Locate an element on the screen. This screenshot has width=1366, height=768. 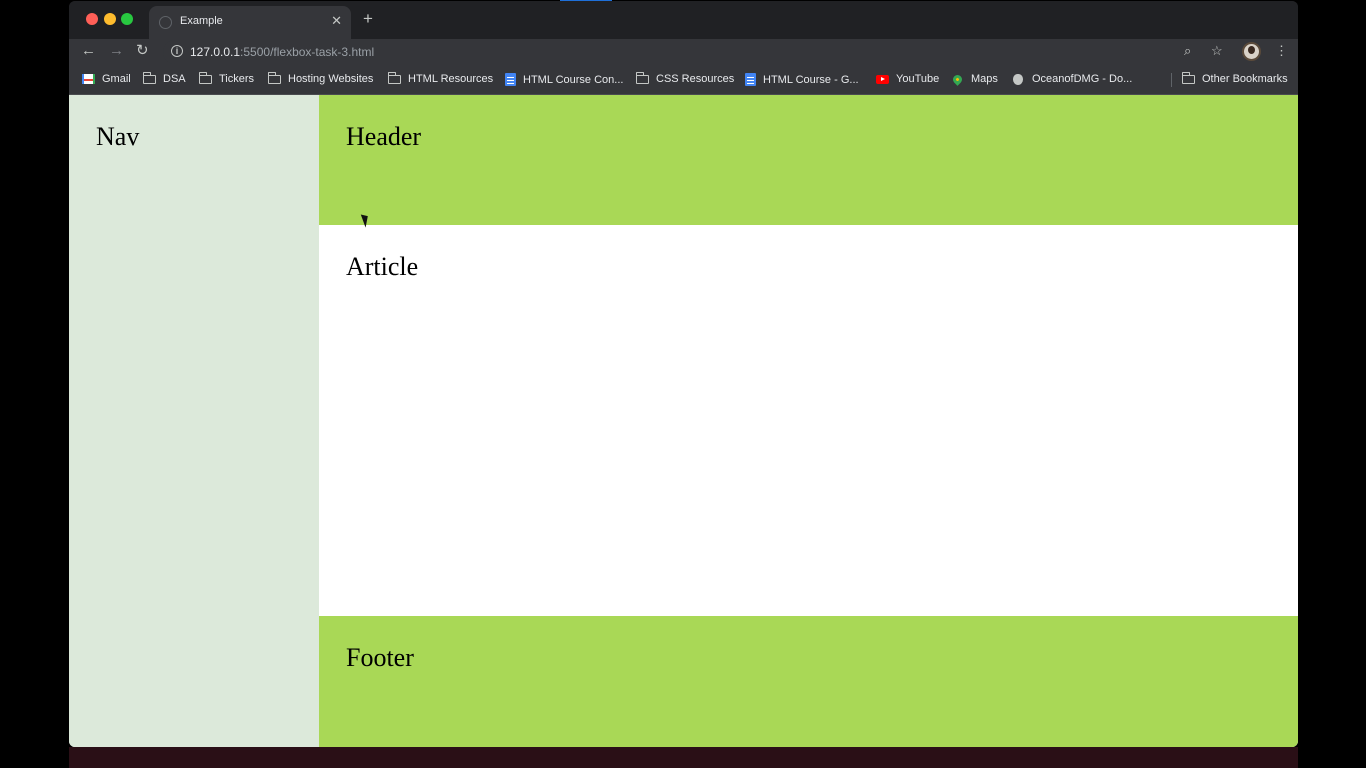
bookmark-label: Gmail is located at coordinates (116, 79).